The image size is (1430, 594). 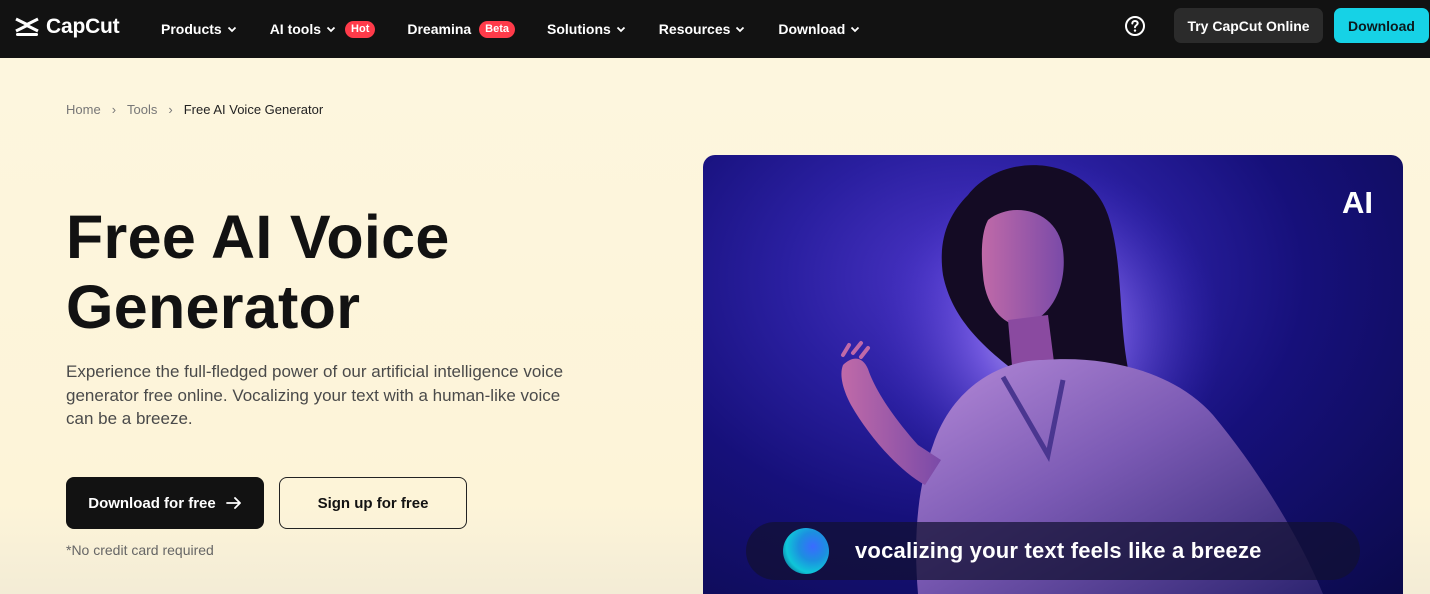 I want to click on breadcrumb-home: Home, so click(x=83, y=109).